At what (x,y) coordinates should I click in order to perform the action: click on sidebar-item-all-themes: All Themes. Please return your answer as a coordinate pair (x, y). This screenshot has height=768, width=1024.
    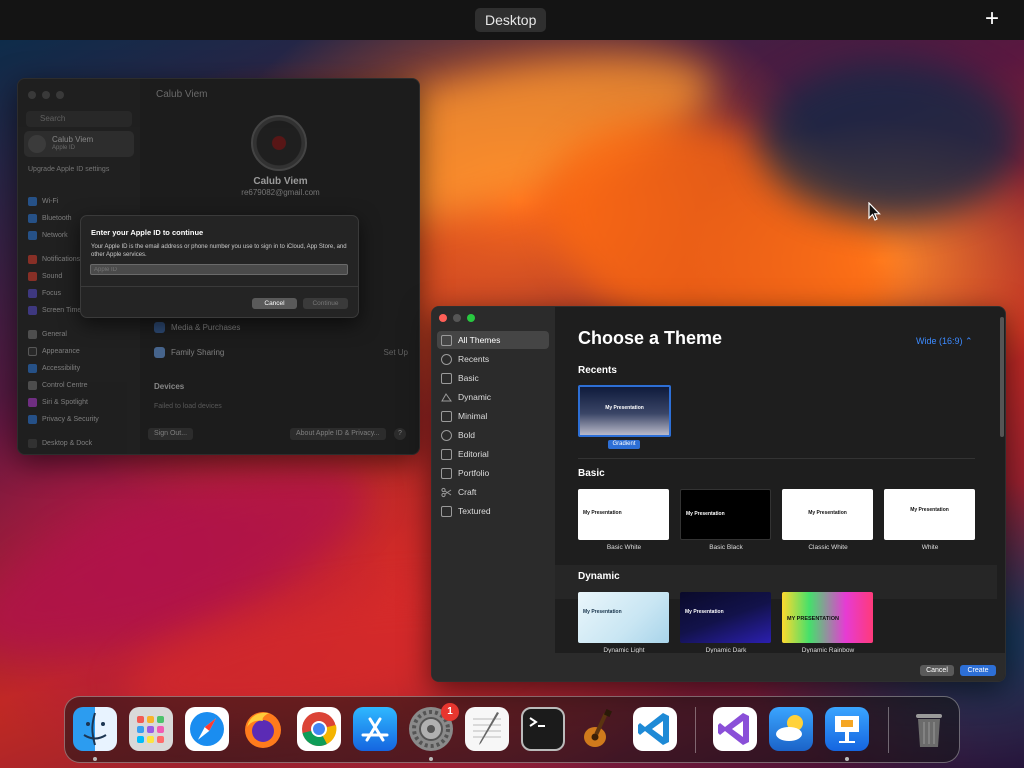
    Looking at the image, I should click on (493, 340).